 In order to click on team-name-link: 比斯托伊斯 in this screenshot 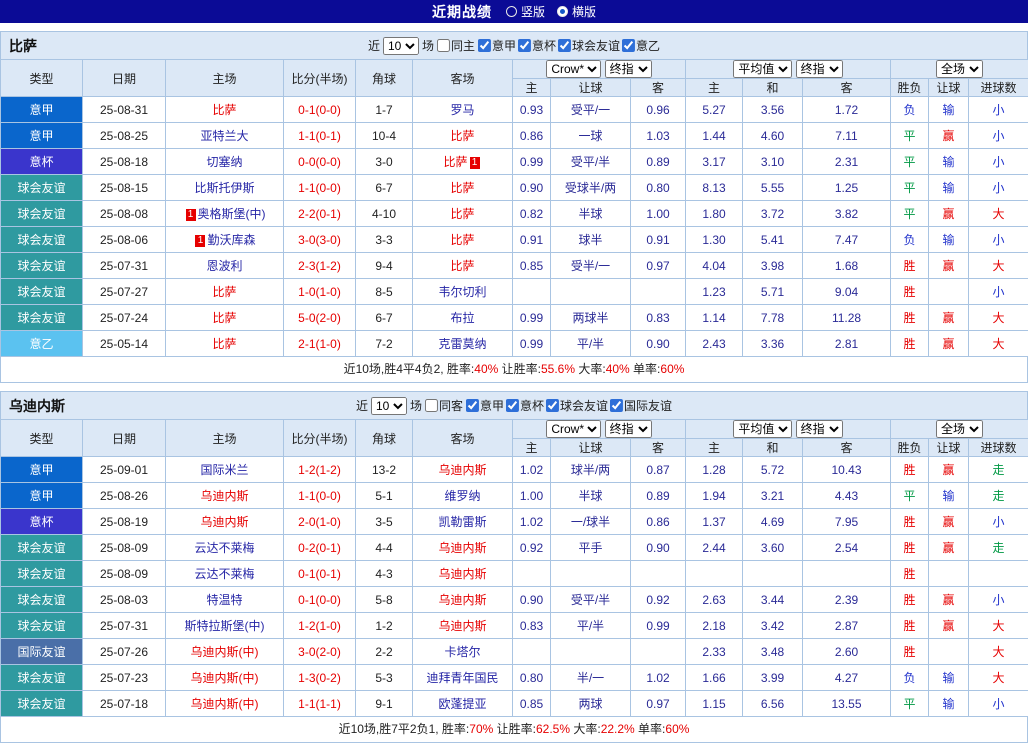, I will do `click(224, 188)`.